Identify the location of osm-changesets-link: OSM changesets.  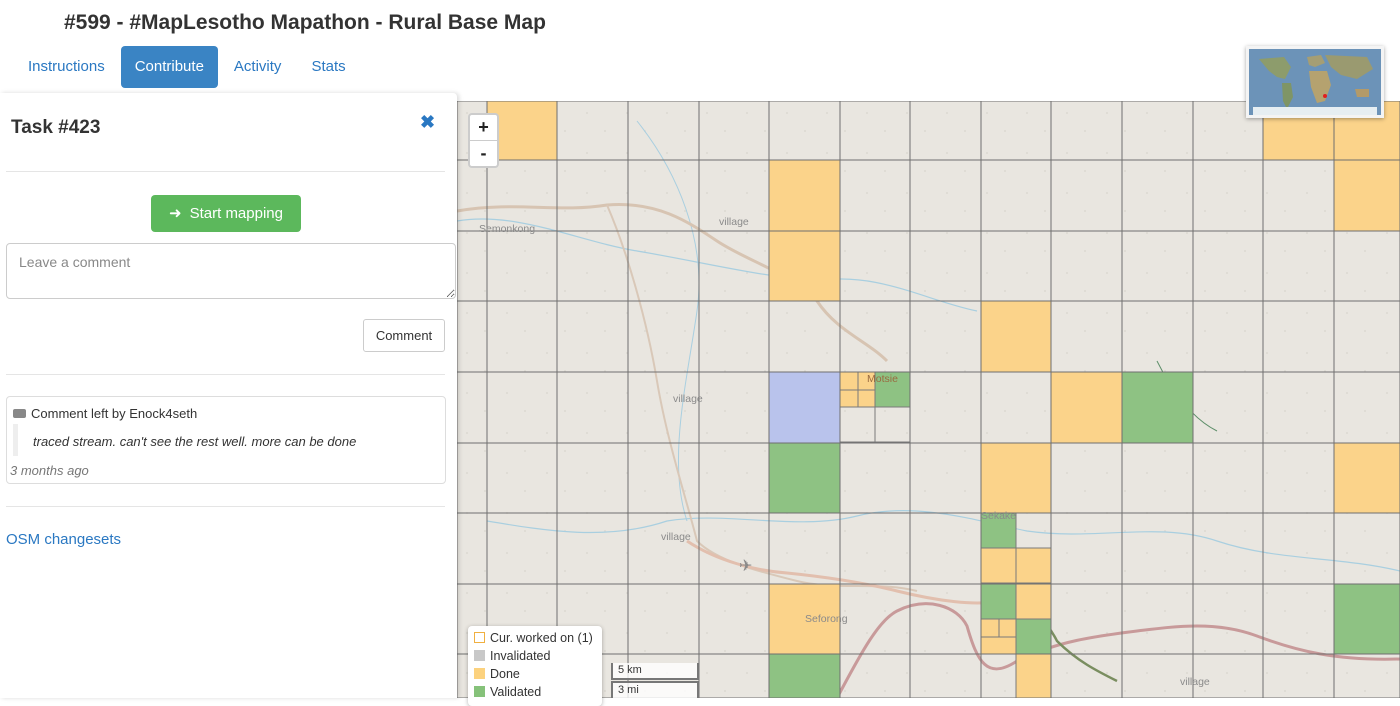
(63, 539).